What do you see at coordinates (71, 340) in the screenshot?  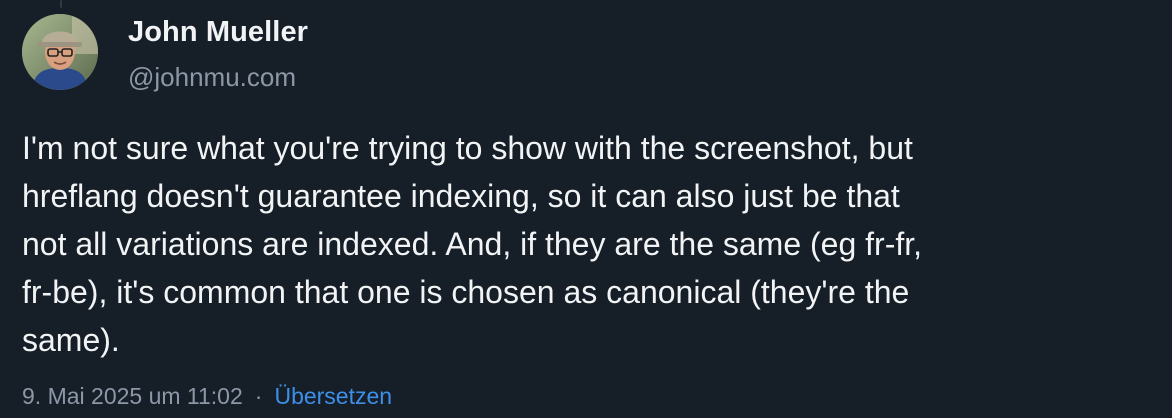 I see `post-text-line: same).` at bounding box center [71, 340].